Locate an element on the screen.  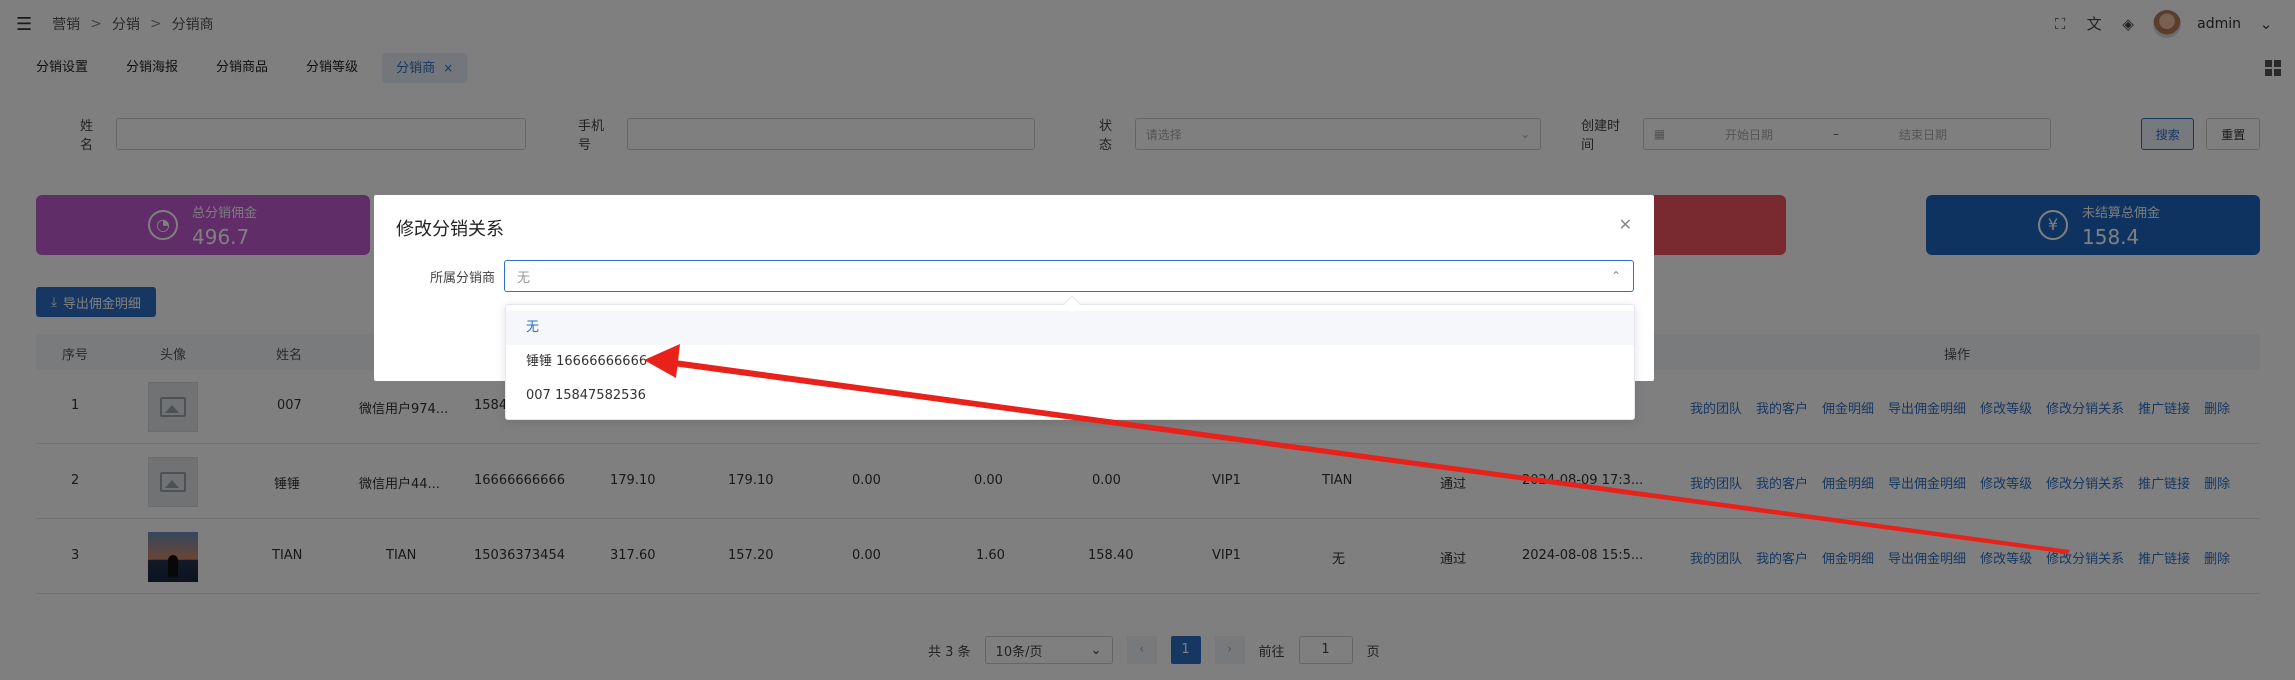
parent-distributor-select: 无 ⌃ is located at coordinates (1069, 276).